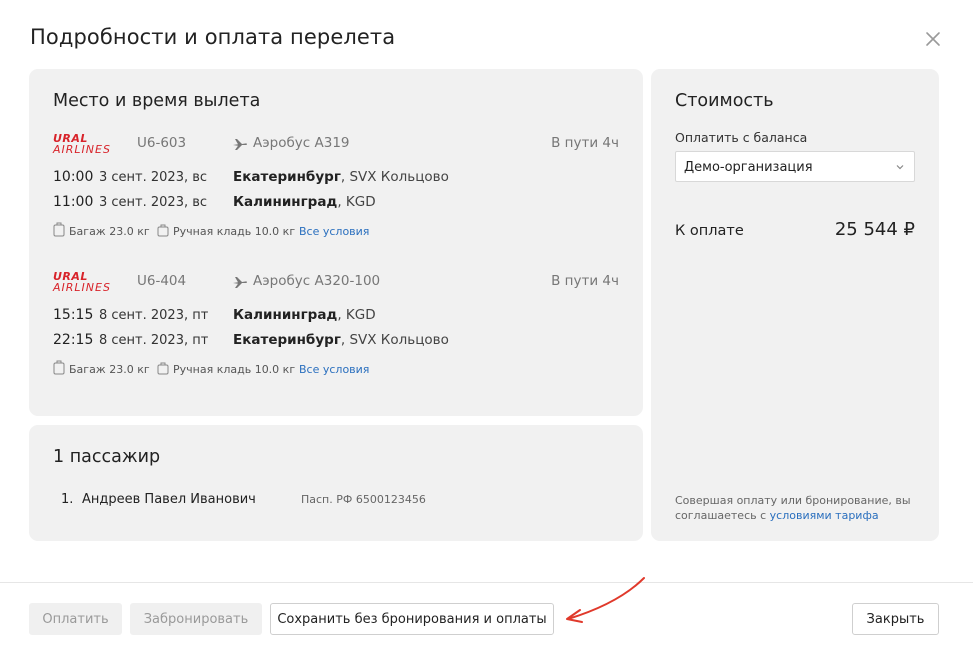  Describe the element at coordinates (75, 619) in the screenshot. I see `pay-button: Оплатить` at that location.